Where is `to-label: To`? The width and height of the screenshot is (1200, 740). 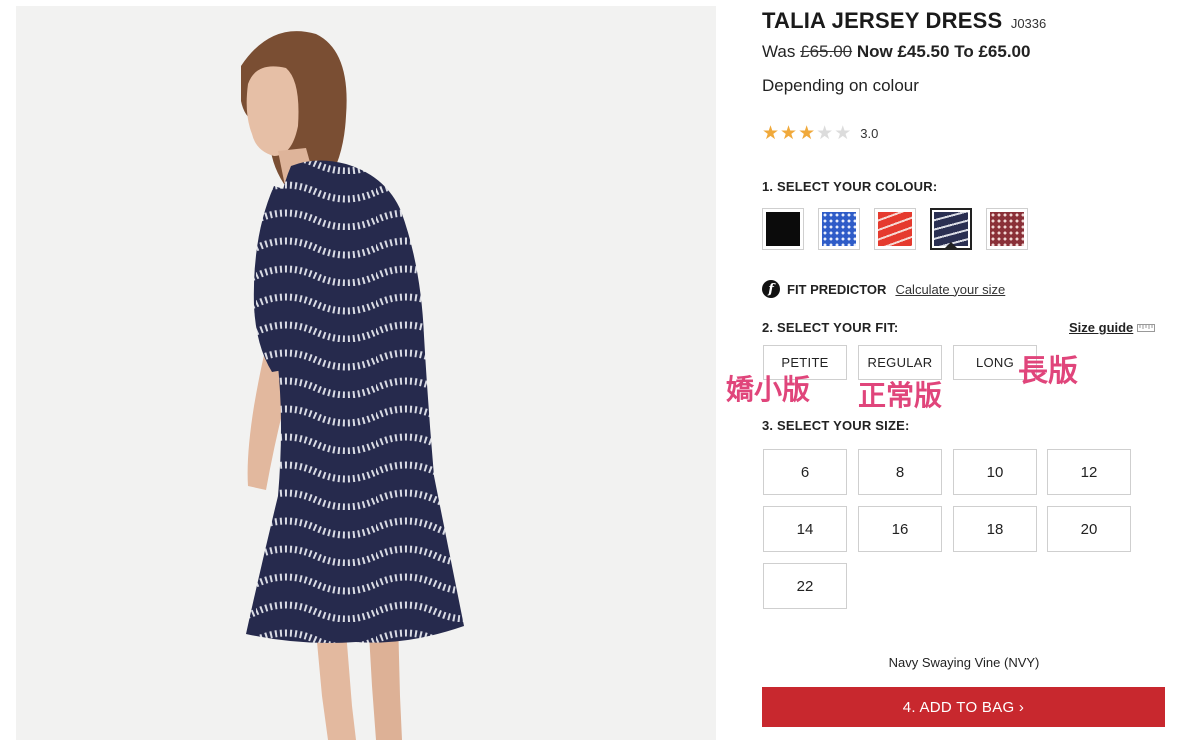 to-label: To is located at coordinates (964, 51).